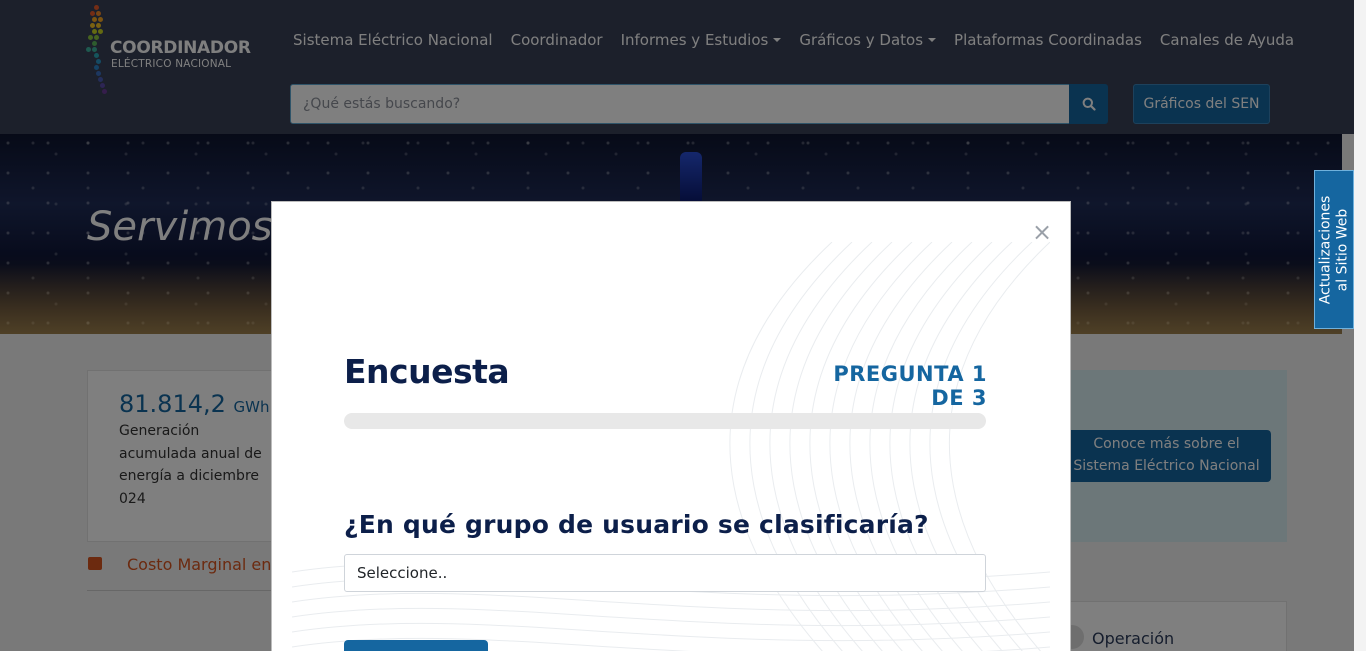  Describe the element at coordinates (910, 386) in the screenshot. I see `question-counter: PREGUNTA 1 DE 3` at that location.